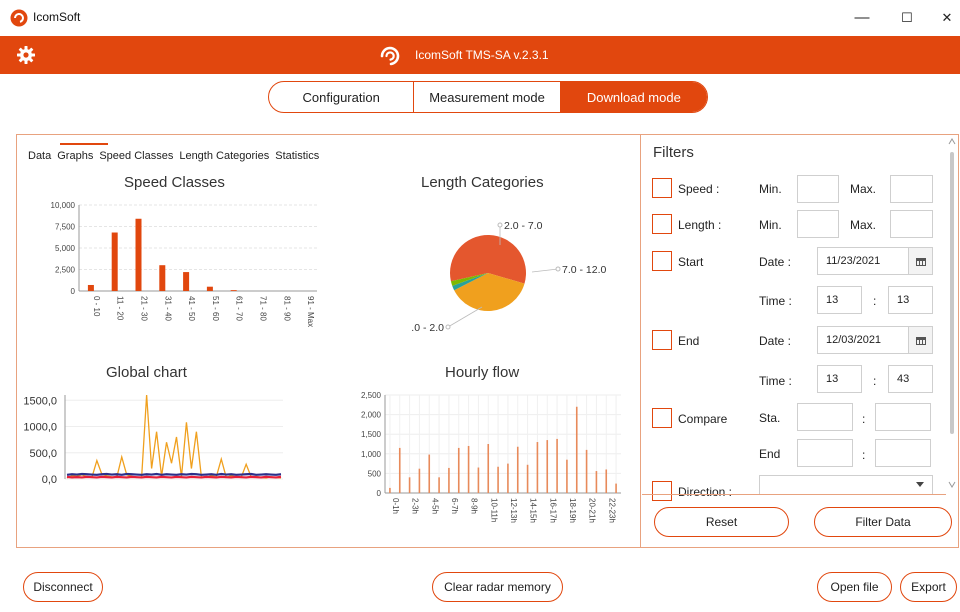 This screenshot has height=612, width=960. What do you see at coordinates (721, 522) in the screenshot?
I see `reset-button: Reset` at bounding box center [721, 522].